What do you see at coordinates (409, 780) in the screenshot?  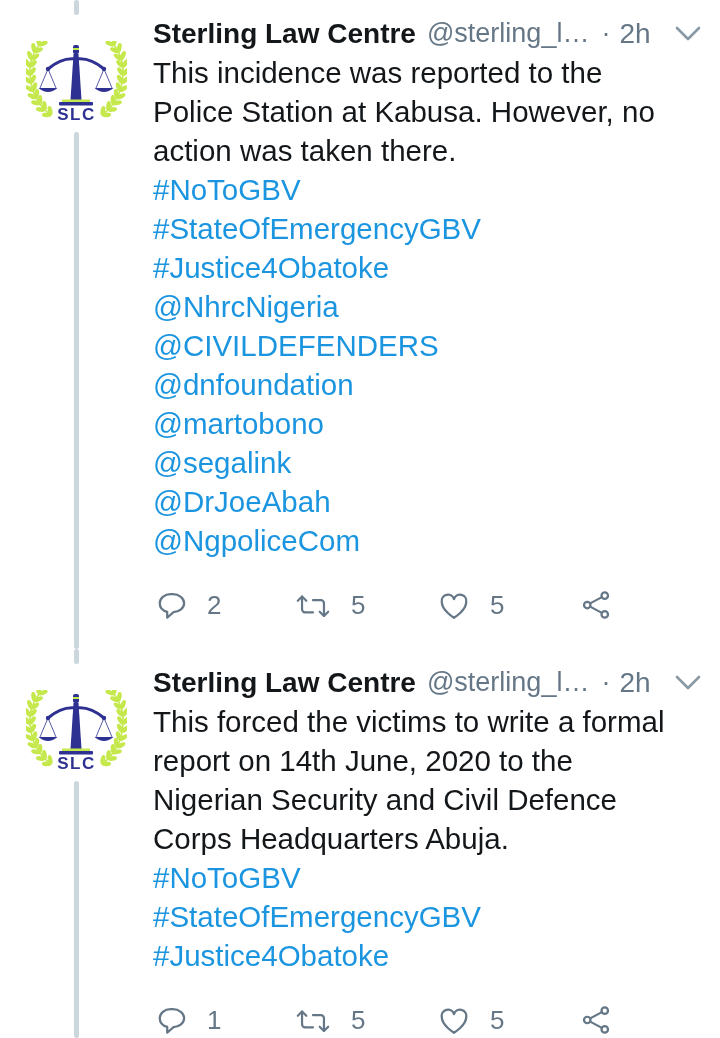 I see `tweet-text: This forced the victims to write a formal report on 14th June, 2020 to the Nigerian Security and Civil Defence Corps Headquarters Abuja.` at bounding box center [409, 780].